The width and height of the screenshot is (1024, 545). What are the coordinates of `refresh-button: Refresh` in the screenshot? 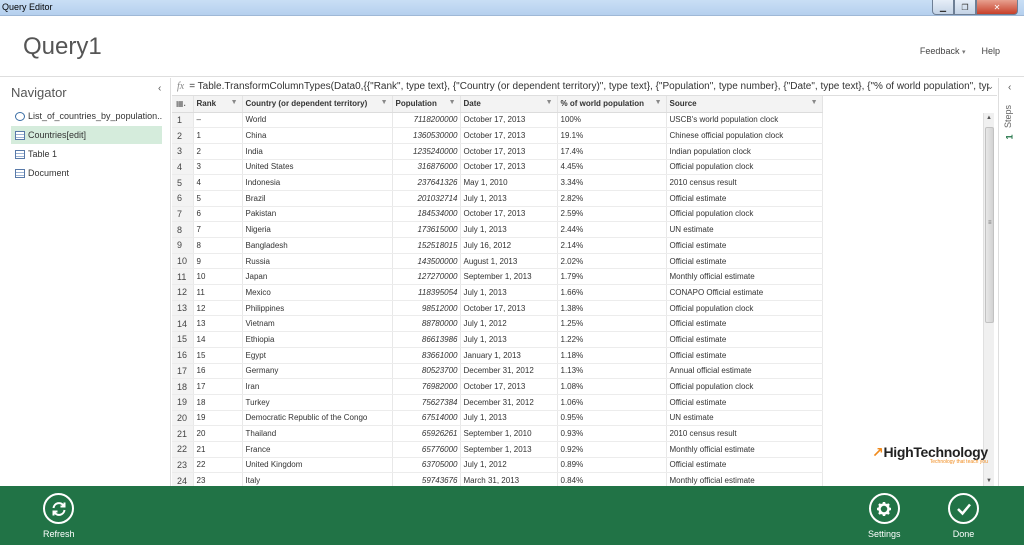 It's located at (59, 516).